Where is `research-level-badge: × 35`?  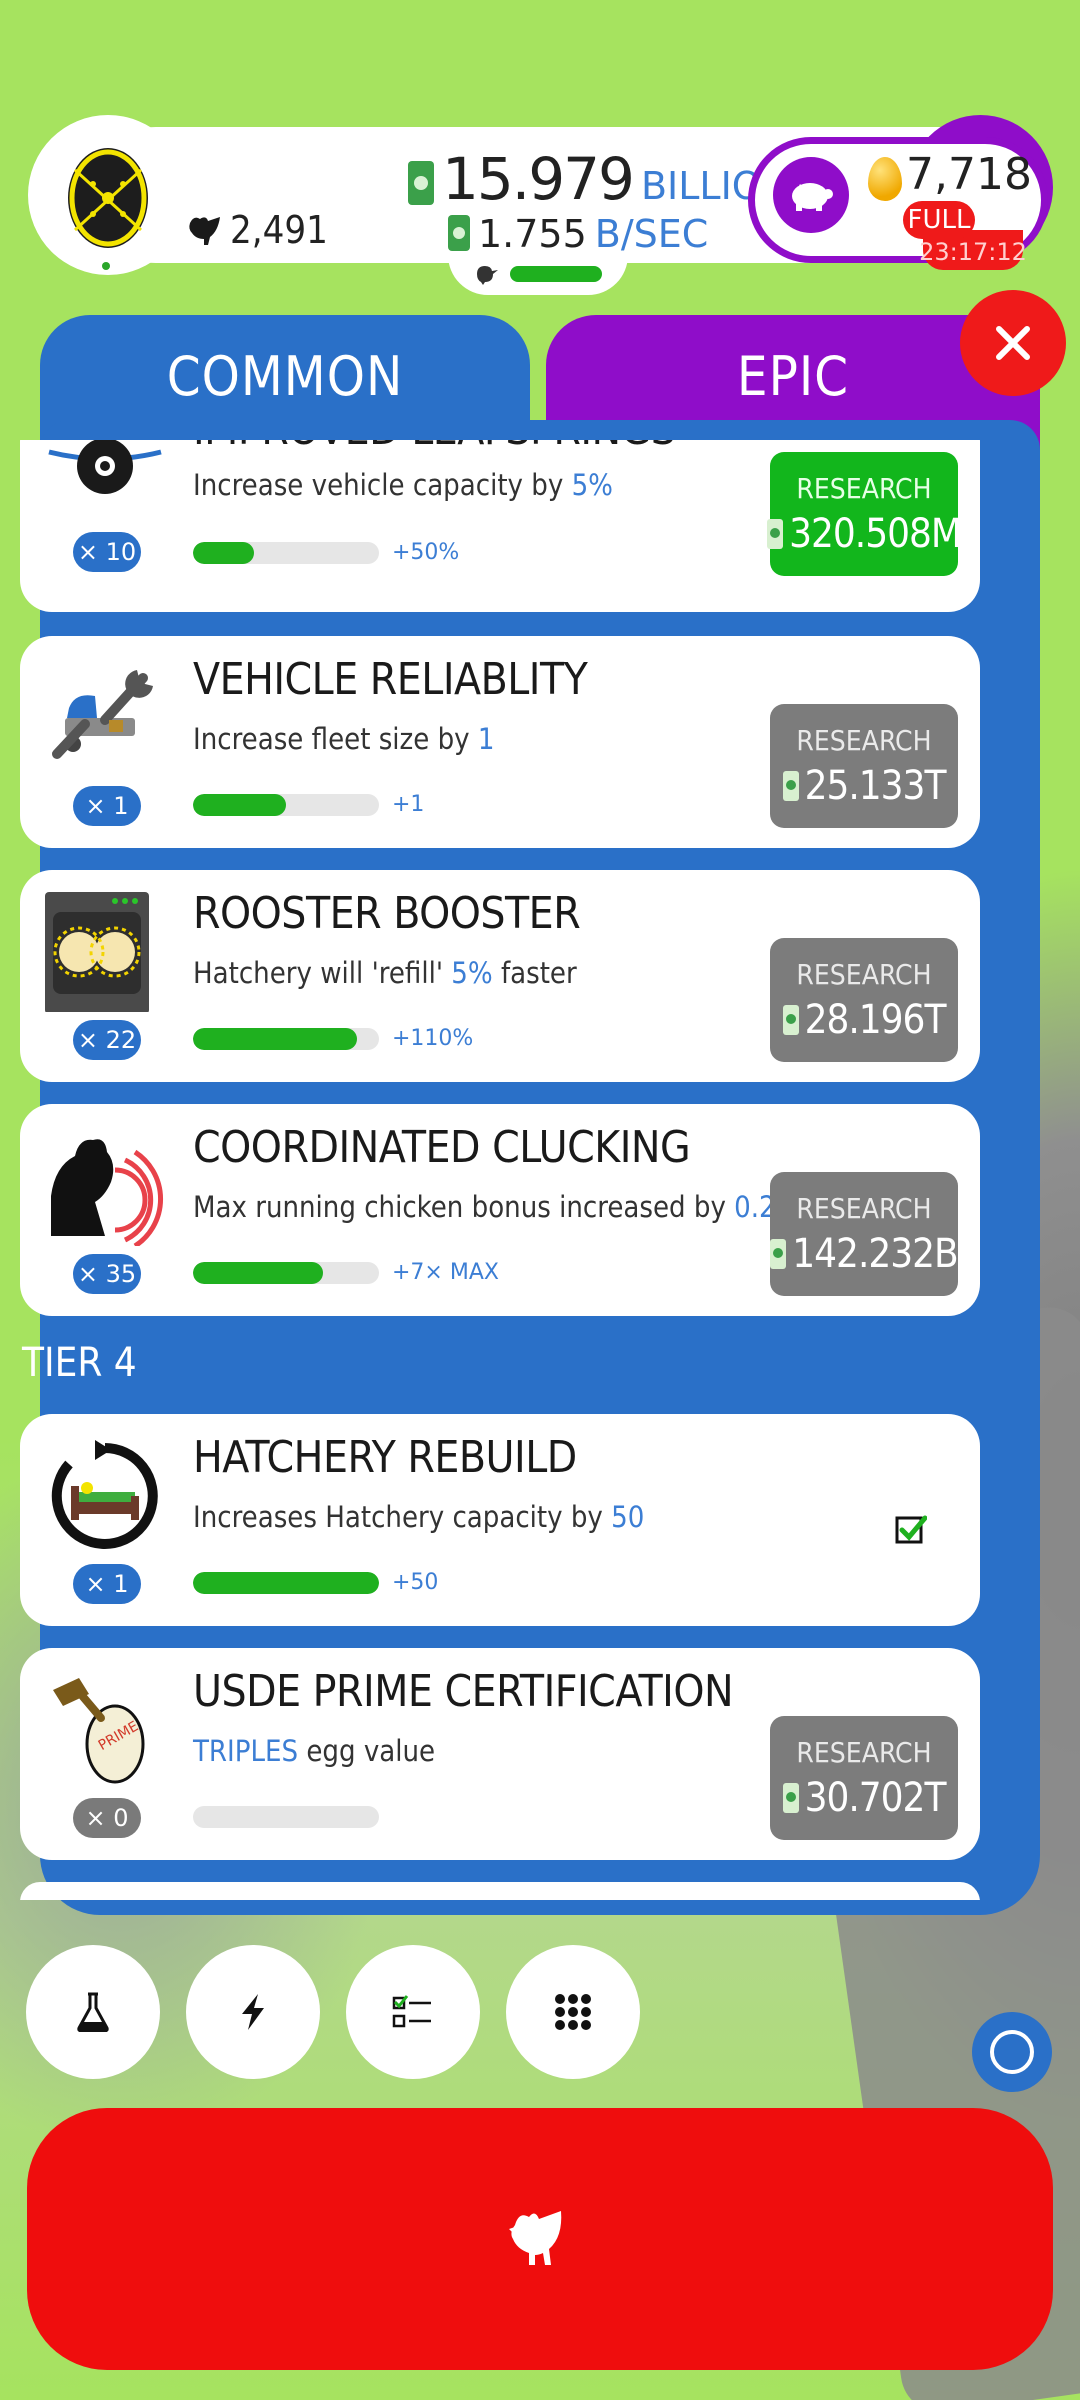
research-level-badge: × 35 is located at coordinates (107, 1274).